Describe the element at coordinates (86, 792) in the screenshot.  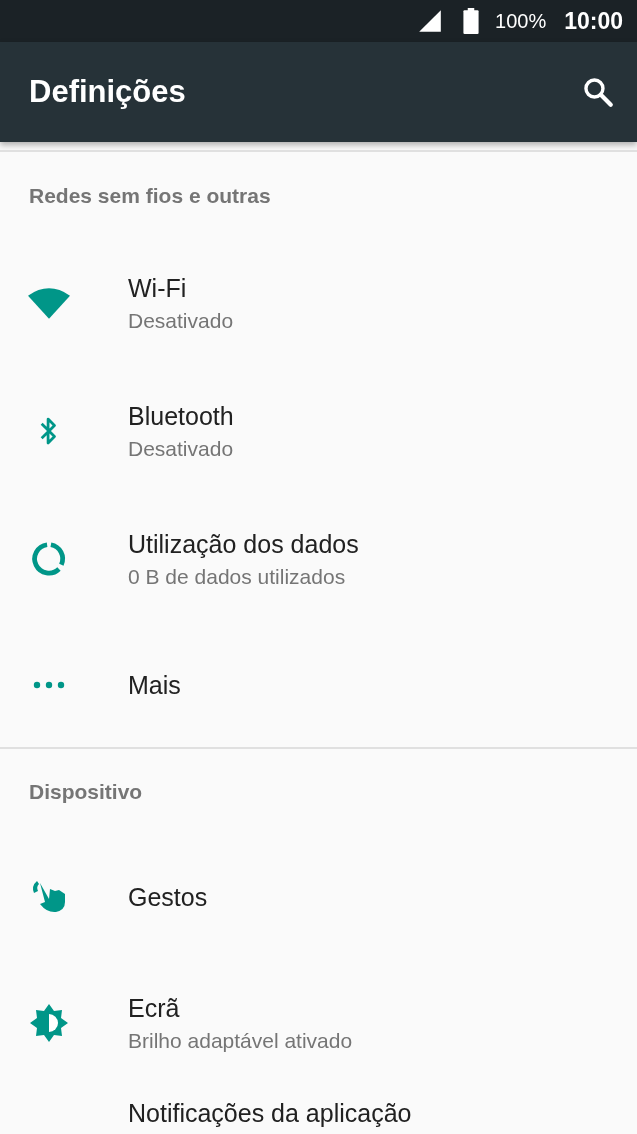
I see `section-header: Dispositivo` at that location.